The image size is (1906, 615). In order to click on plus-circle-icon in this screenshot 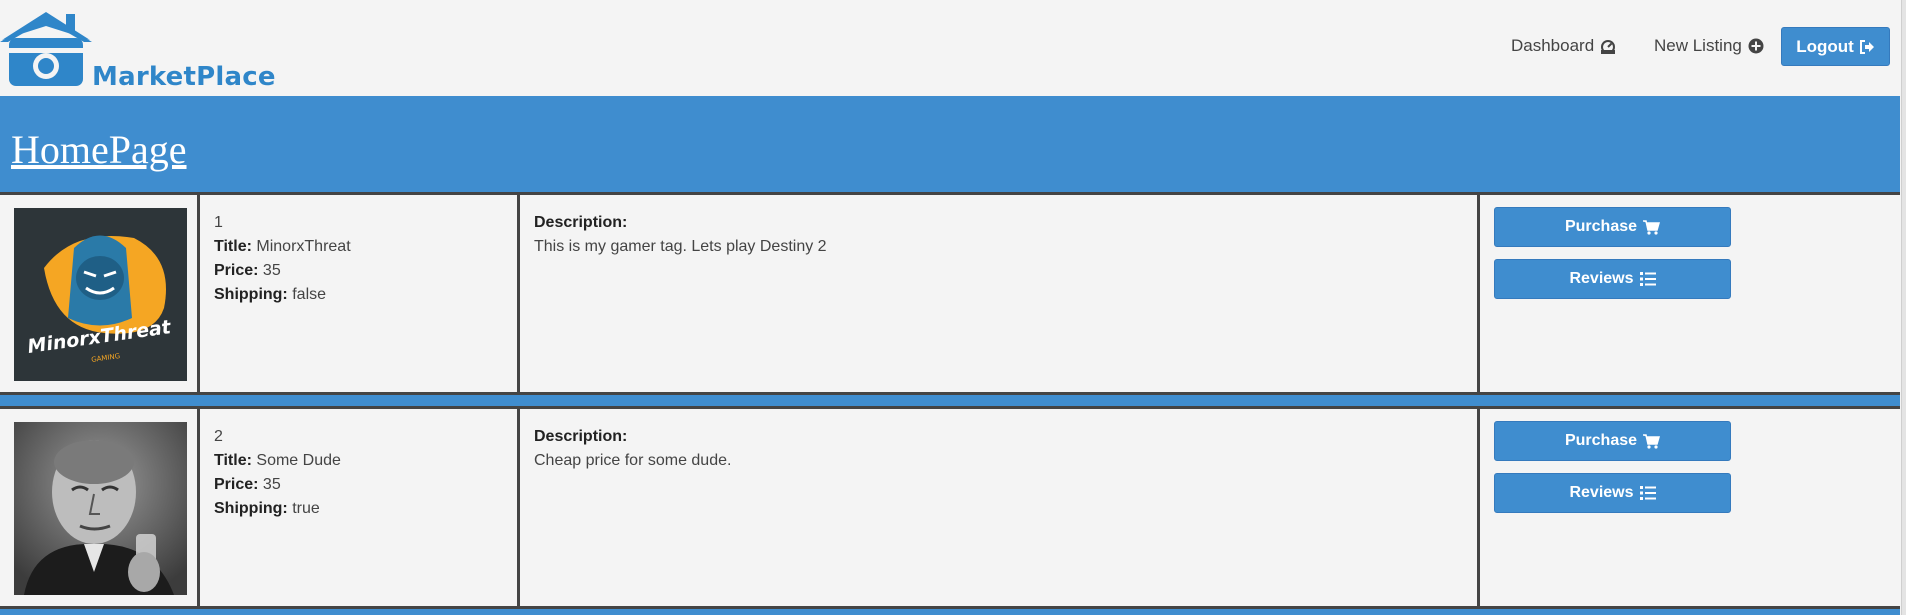, I will do `click(1756, 46)`.